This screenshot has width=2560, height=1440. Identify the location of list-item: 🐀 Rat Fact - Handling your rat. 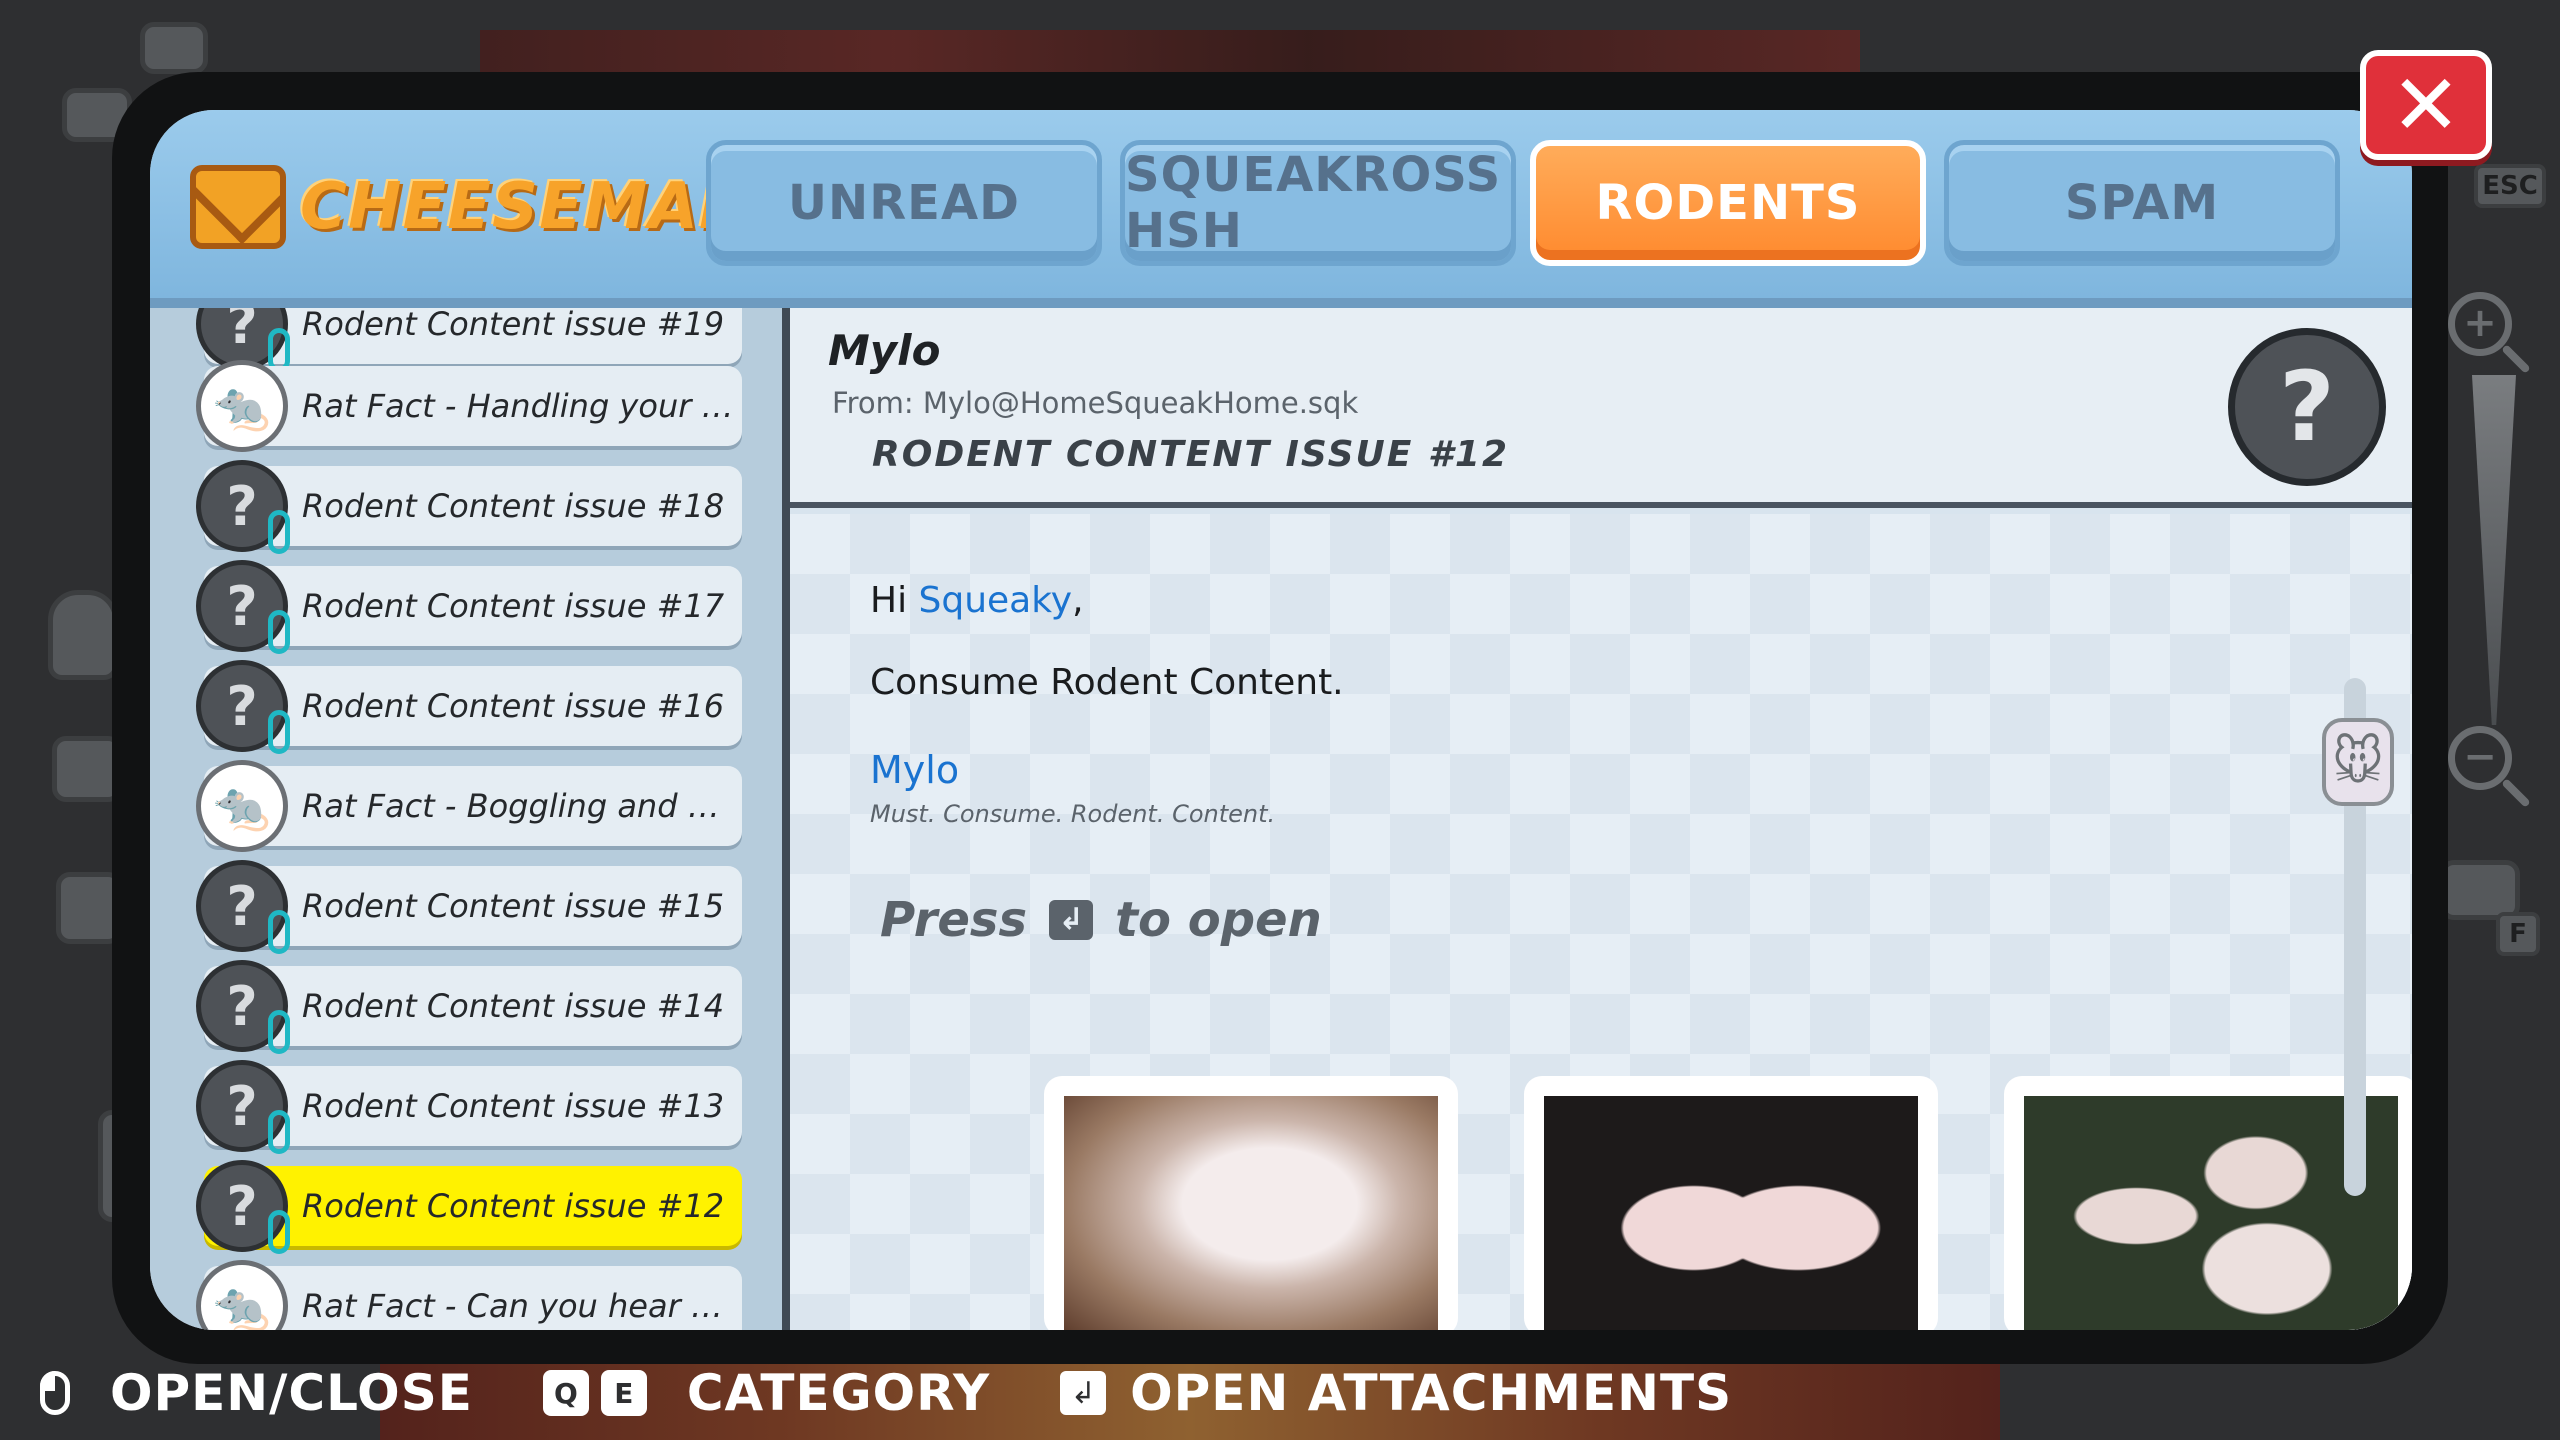
(469, 406).